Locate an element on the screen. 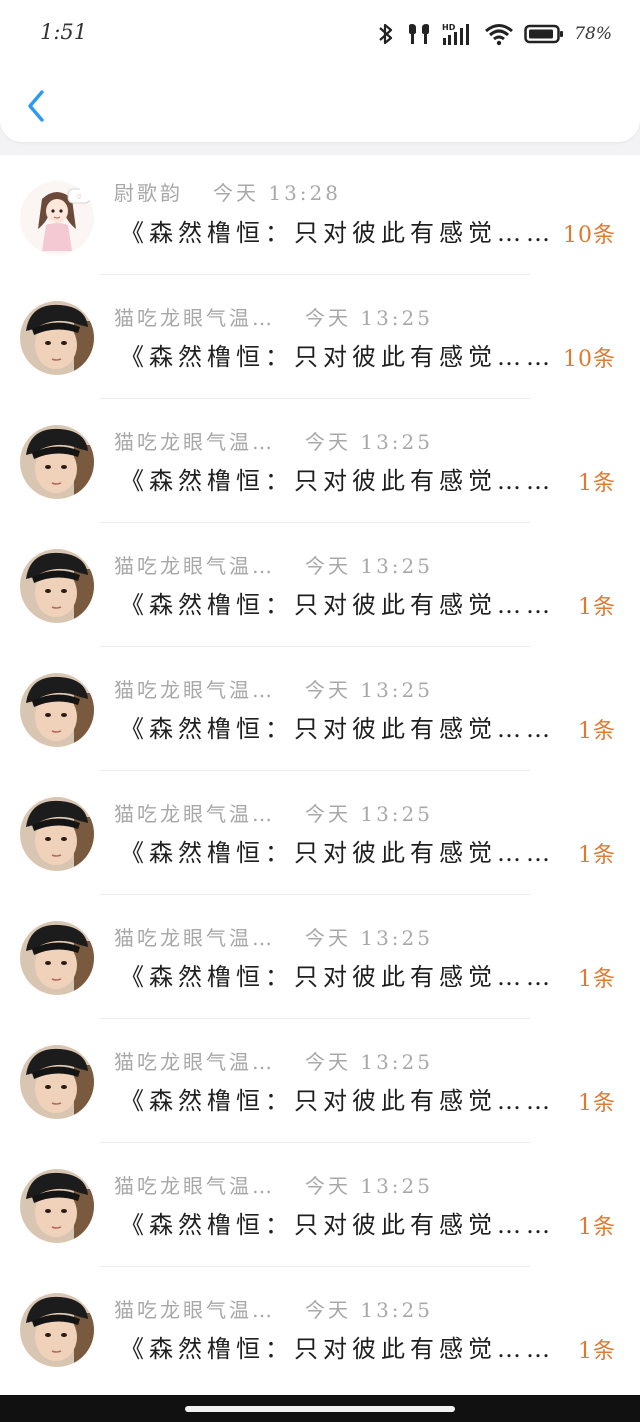 The height and width of the screenshot is (1422, 640). message-row: ♡ 尉歌韵 今天 13:28 《森然橹恒：只对彼此有感觉…… 10条 is located at coordinates (320, 217).